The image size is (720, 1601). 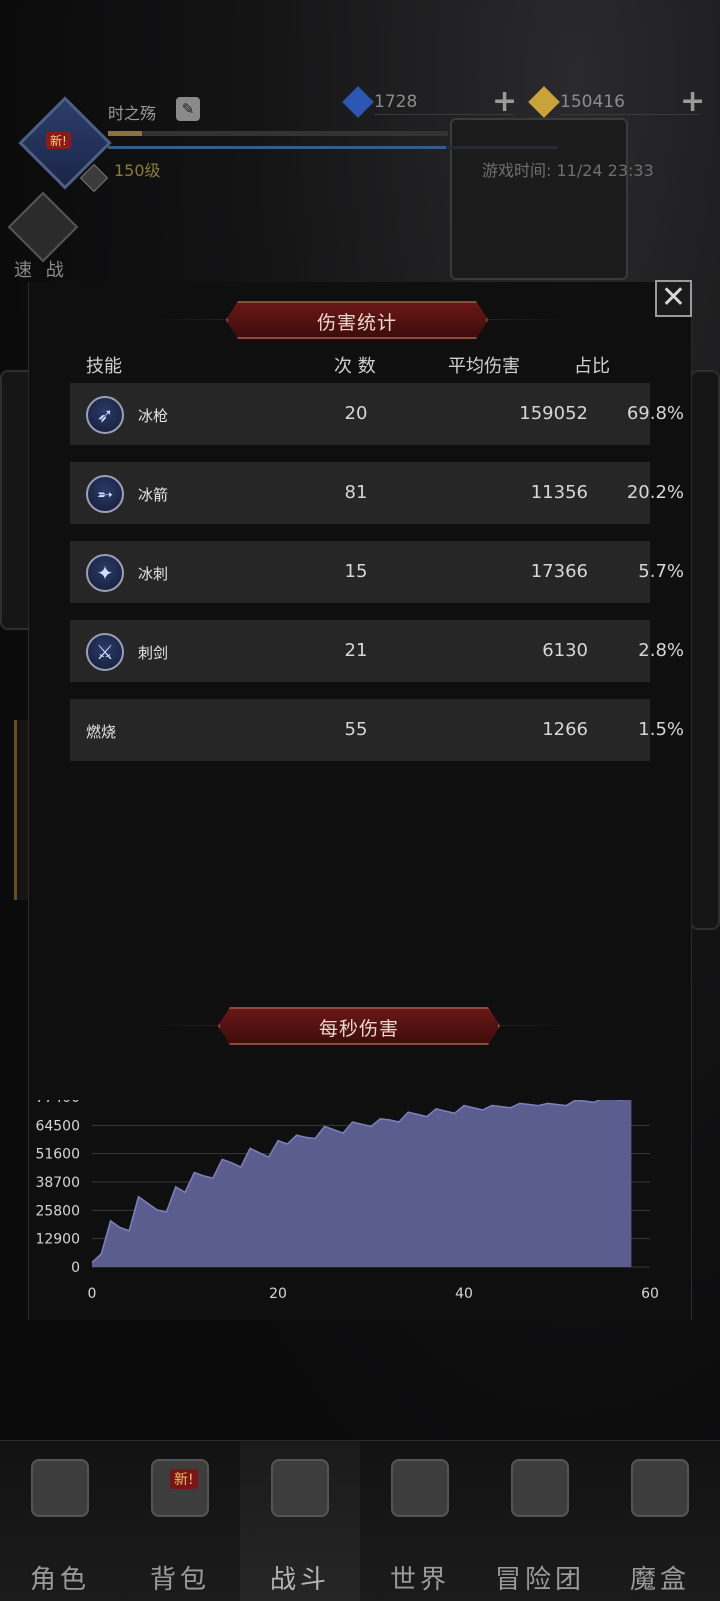 What do you see at coordinates (539, 199) in the screenshot?
I see `background-card` at bounding box center [539, 199].